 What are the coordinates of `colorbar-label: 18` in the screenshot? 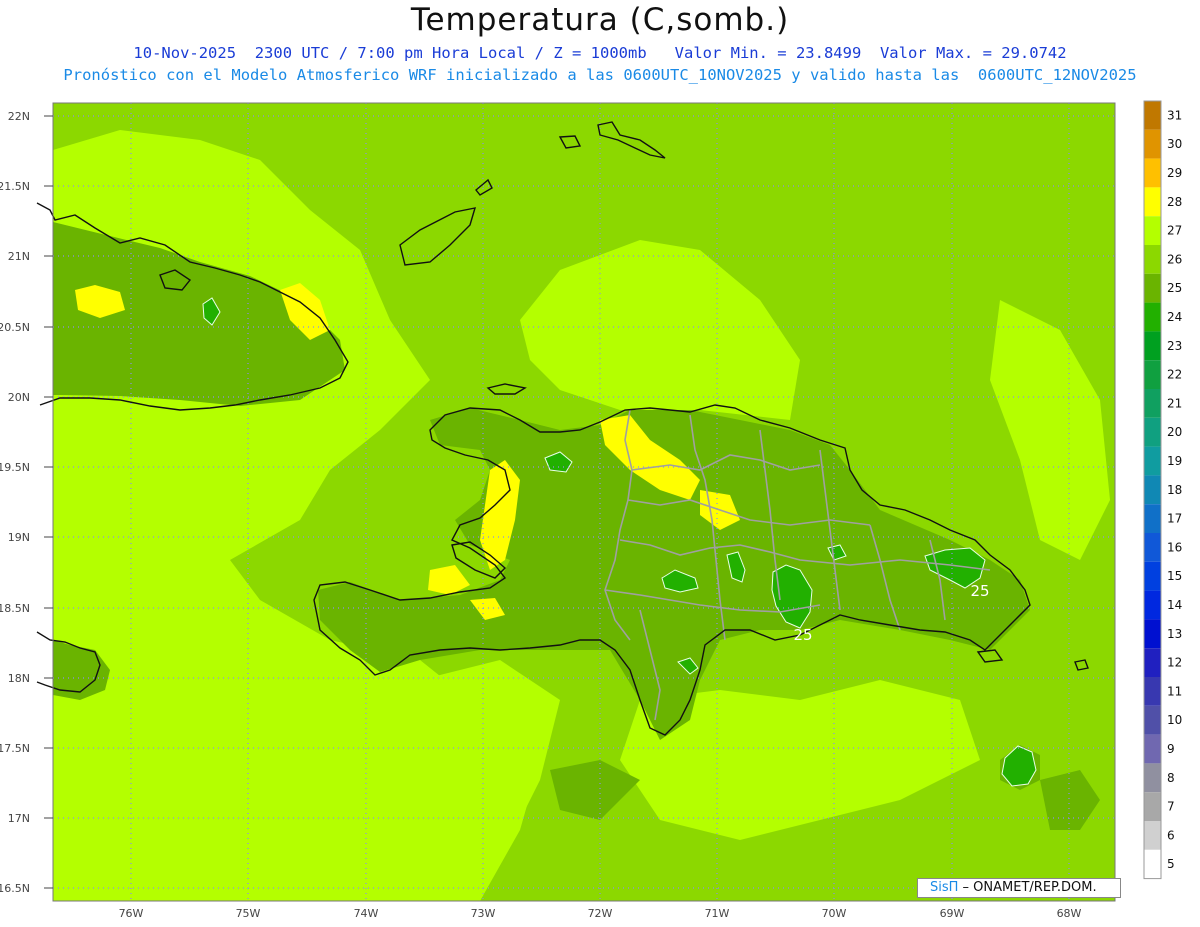 It's located at (1174, 490).